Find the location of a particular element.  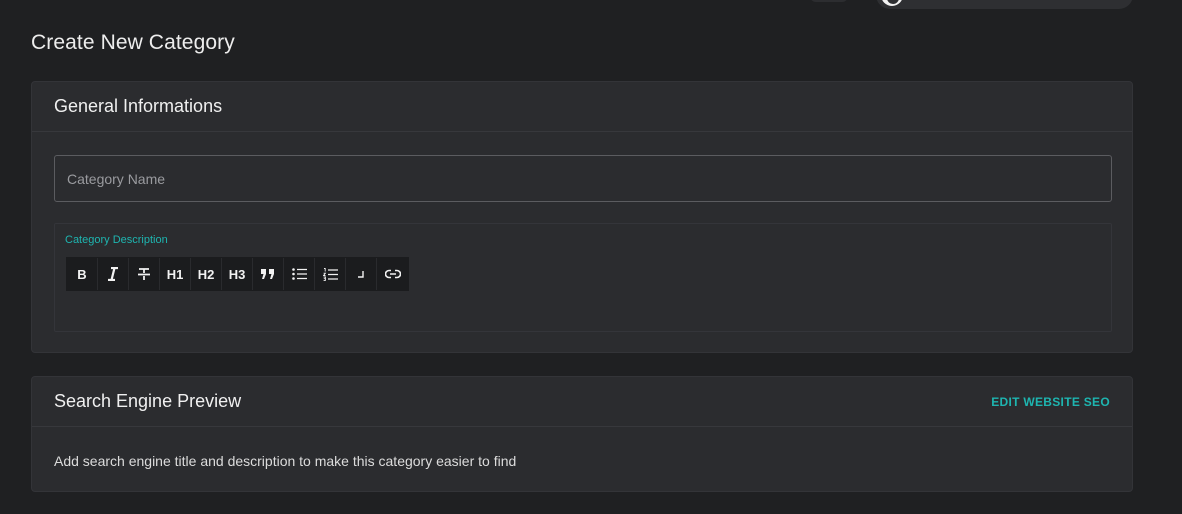

blockquote-button is located at coordinates (268, 274).